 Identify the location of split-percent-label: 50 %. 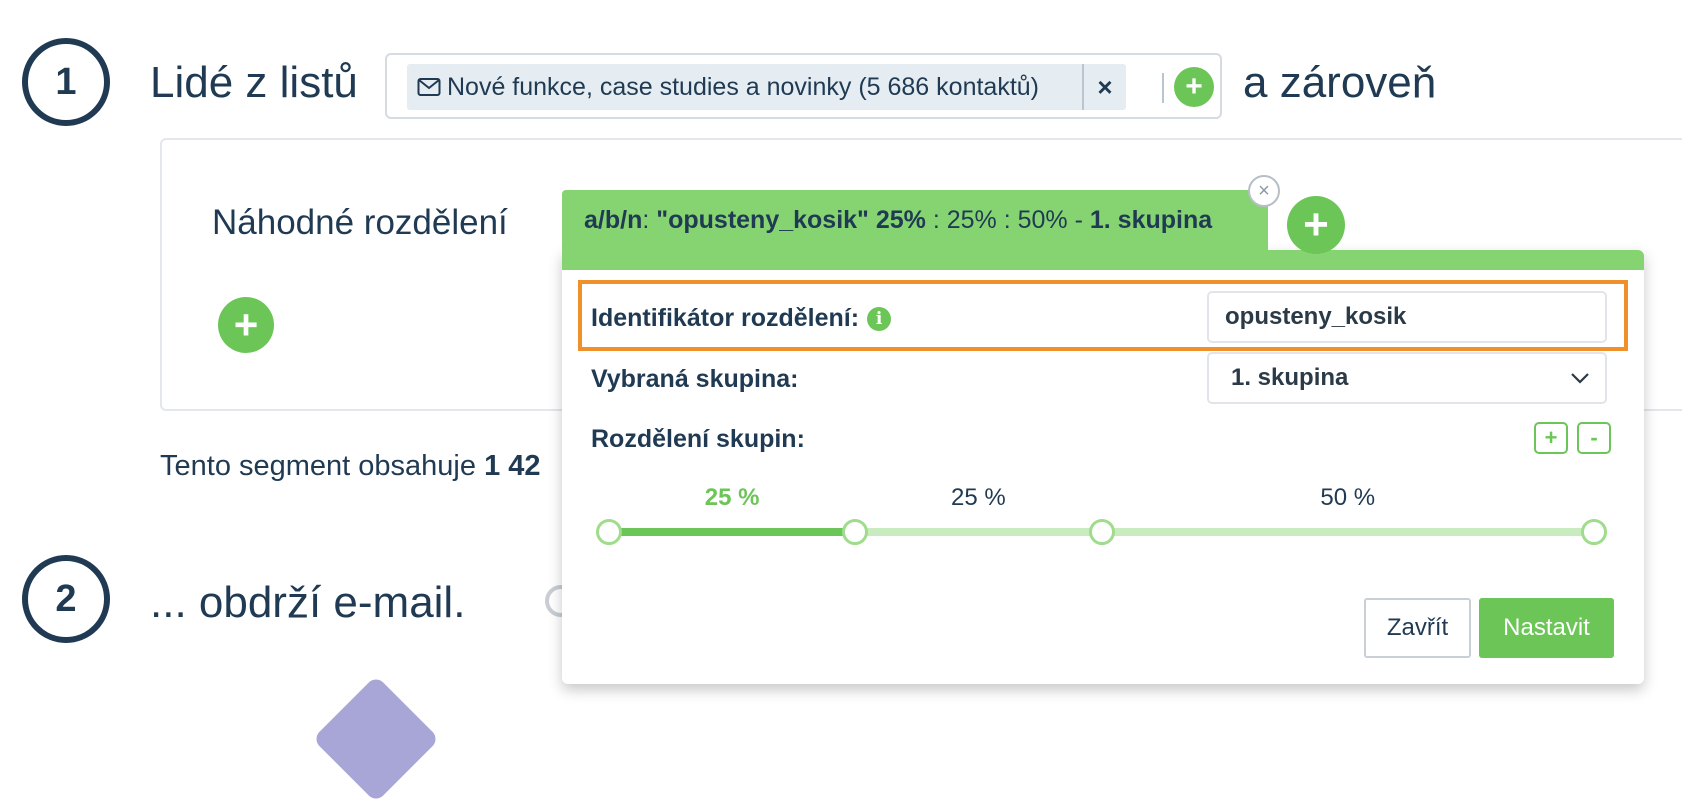
(1348, 497).